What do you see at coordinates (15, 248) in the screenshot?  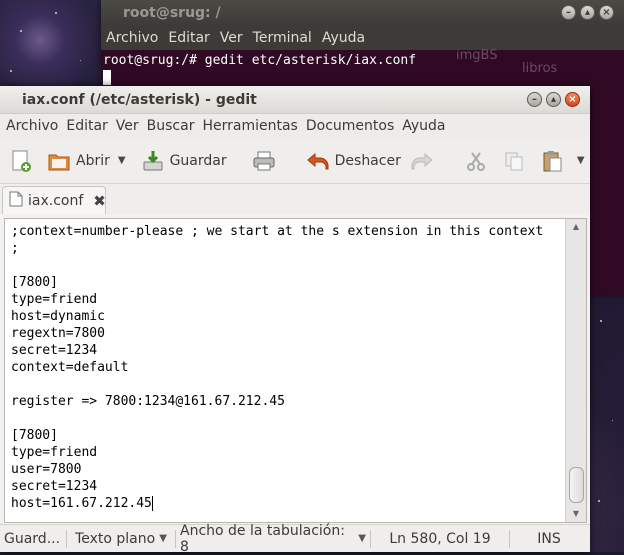 I see `editor-line-text: ;` at bounding box center [15, 248].